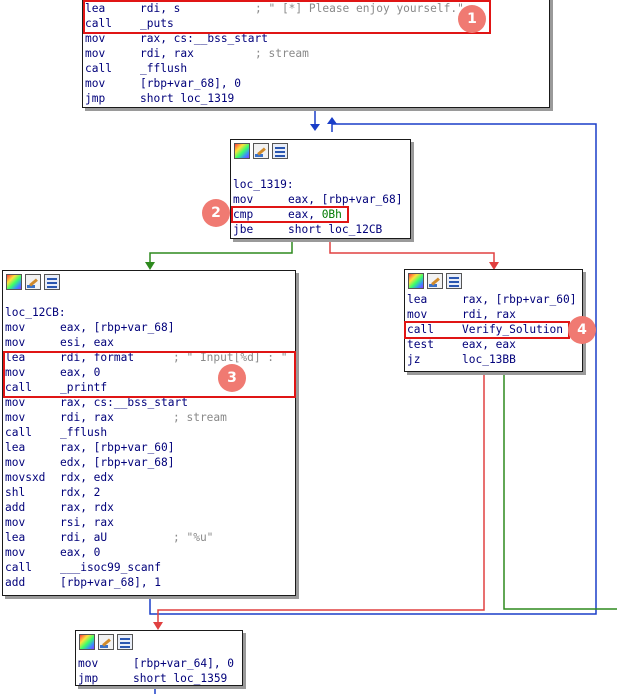 The image size is (617, 694). Describe the element at coordinates (111, 582) in the screenshot. I see `operands: [rbp+var_68], 1` at that location.